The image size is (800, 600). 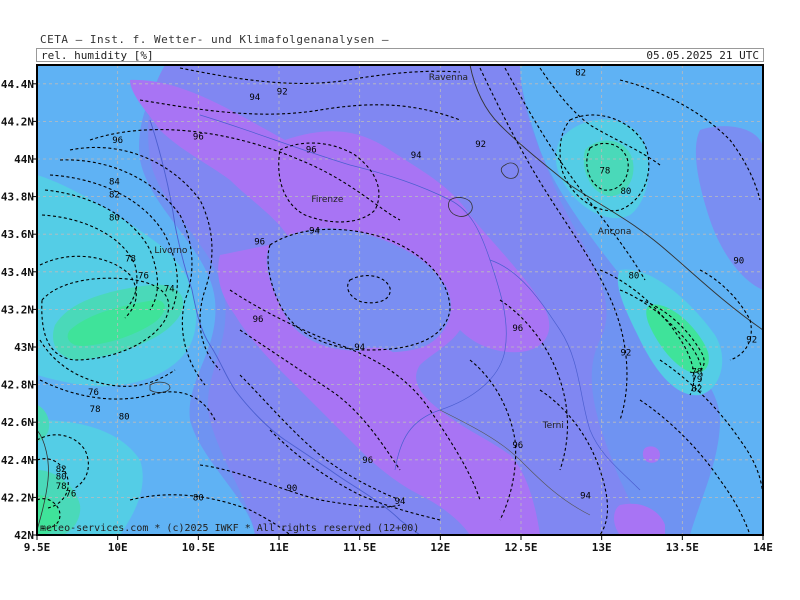 What do you see at coordinates (17, 460) in the screenshot?
I see `y-tick-label: 42.4N` at bounding box center [17, 460].